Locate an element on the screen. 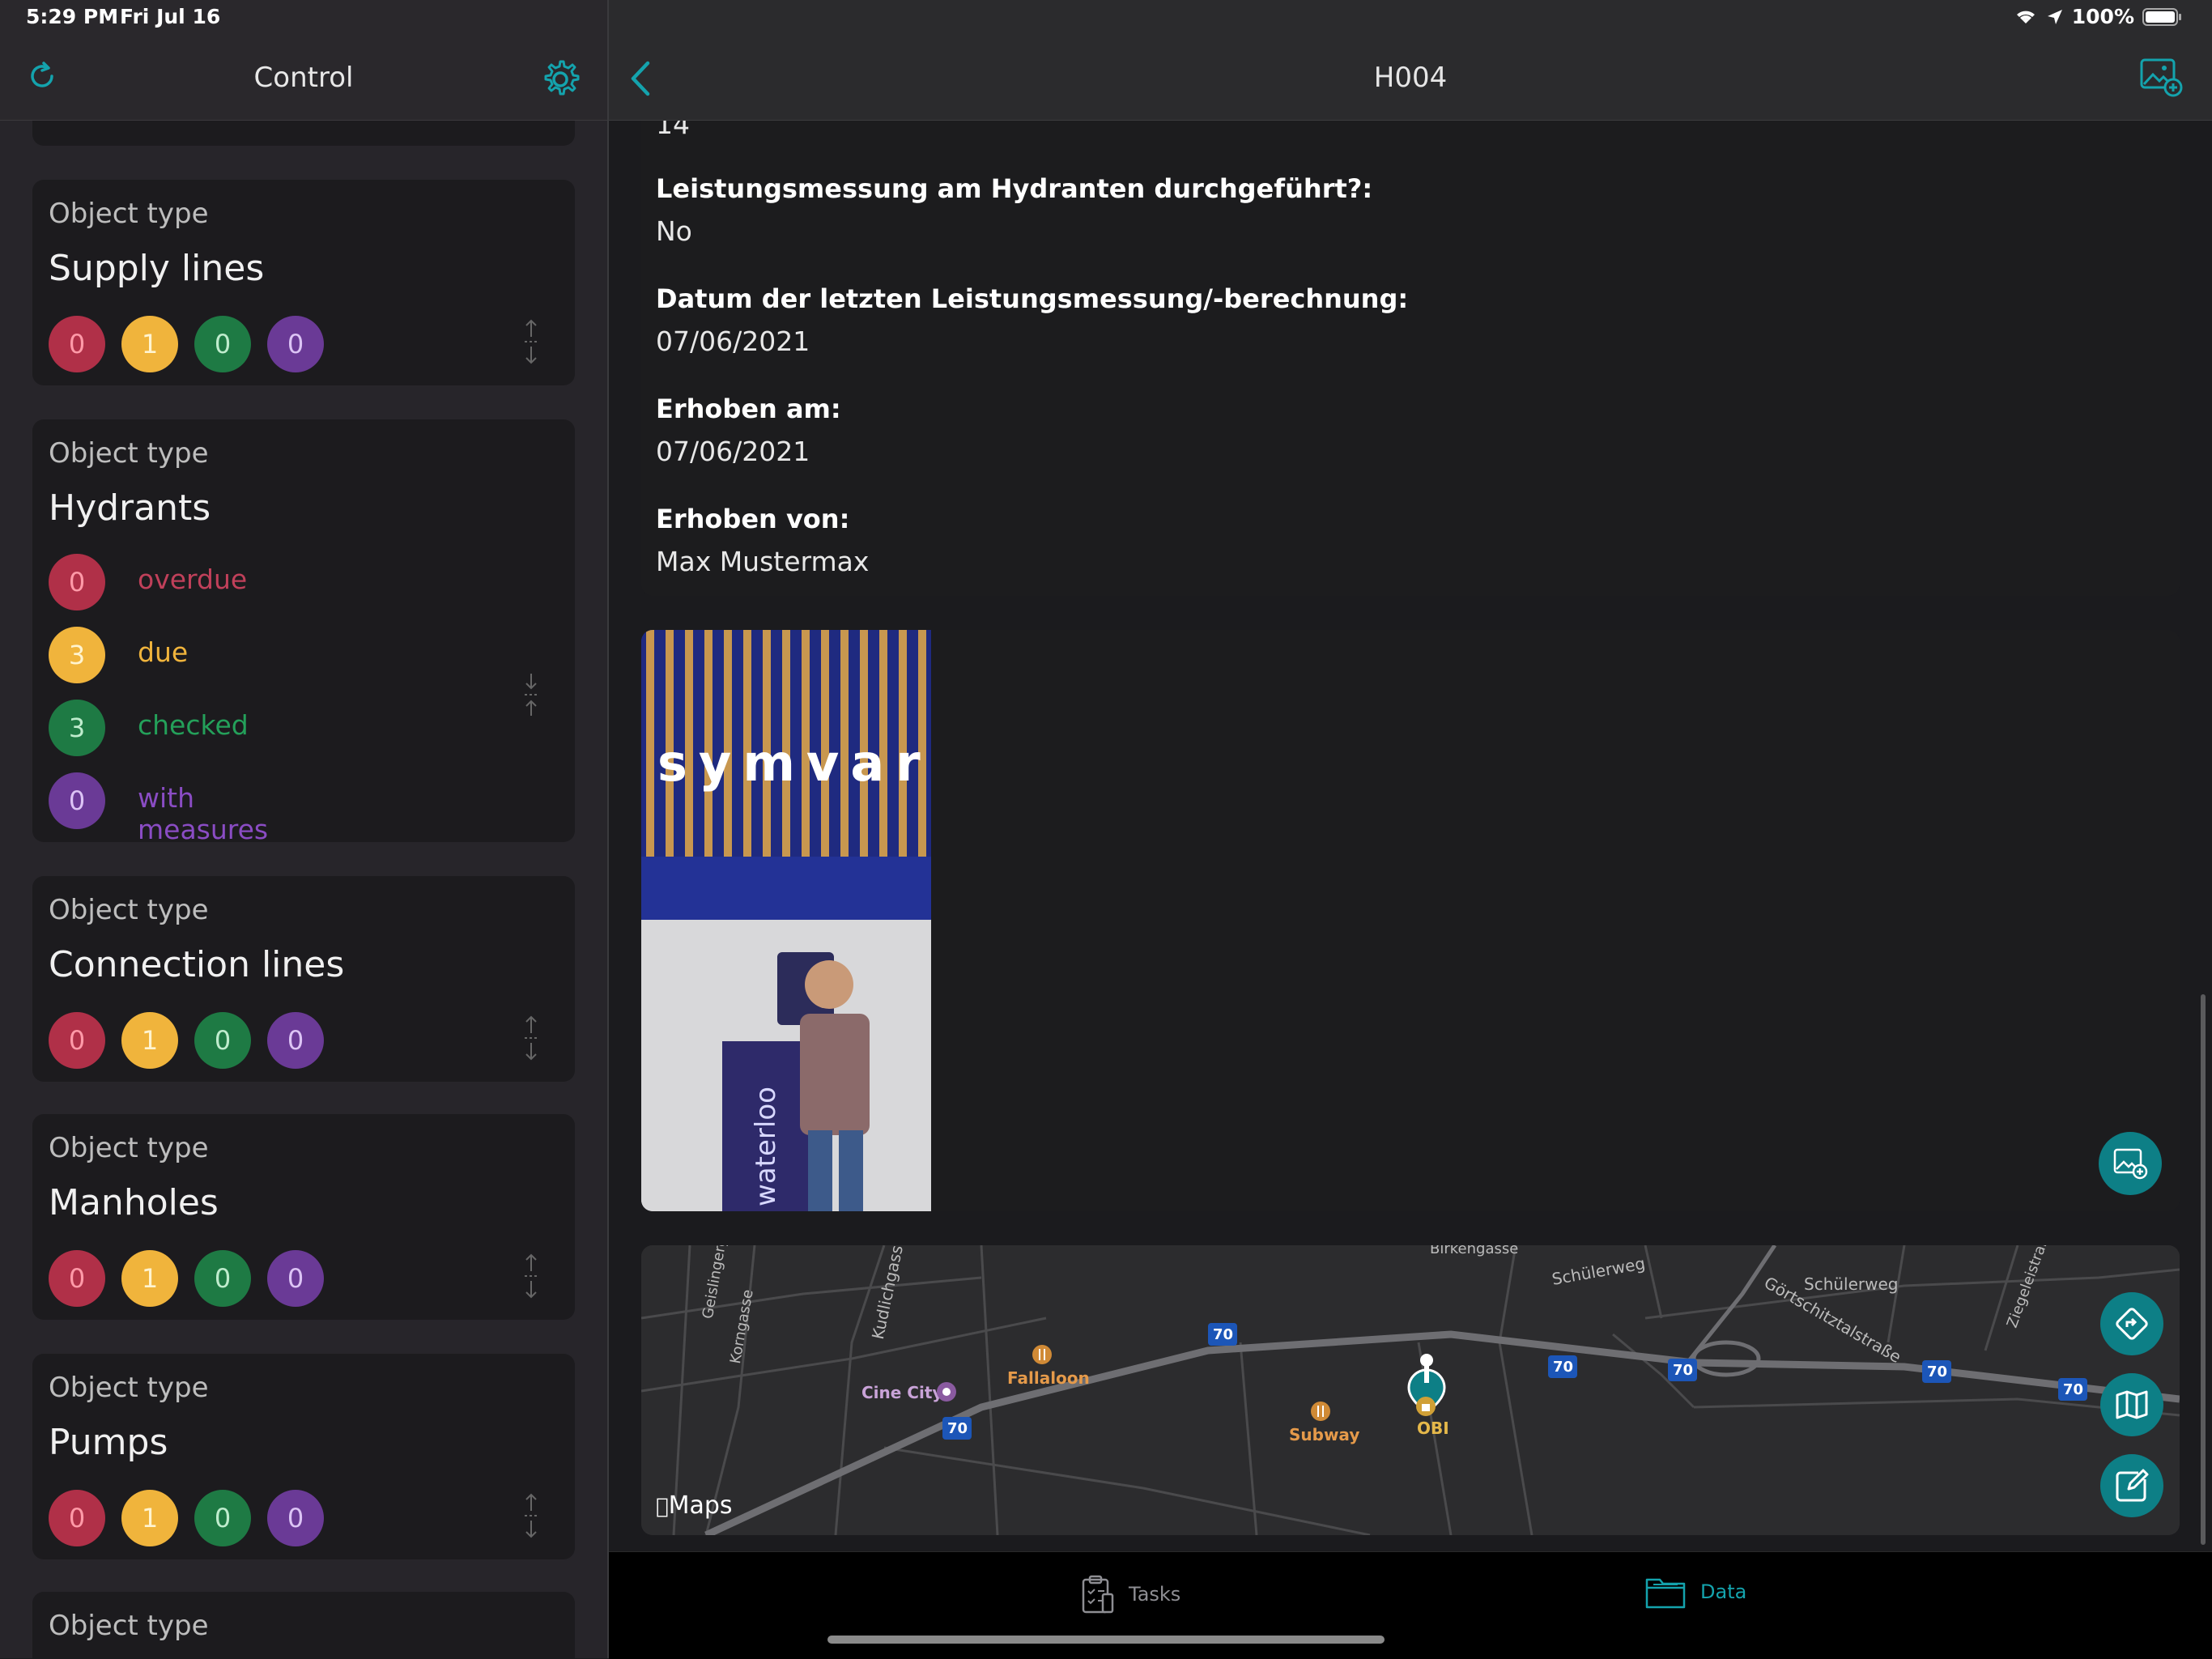  tab-data: Data is located at coordinates (1695, 1591).